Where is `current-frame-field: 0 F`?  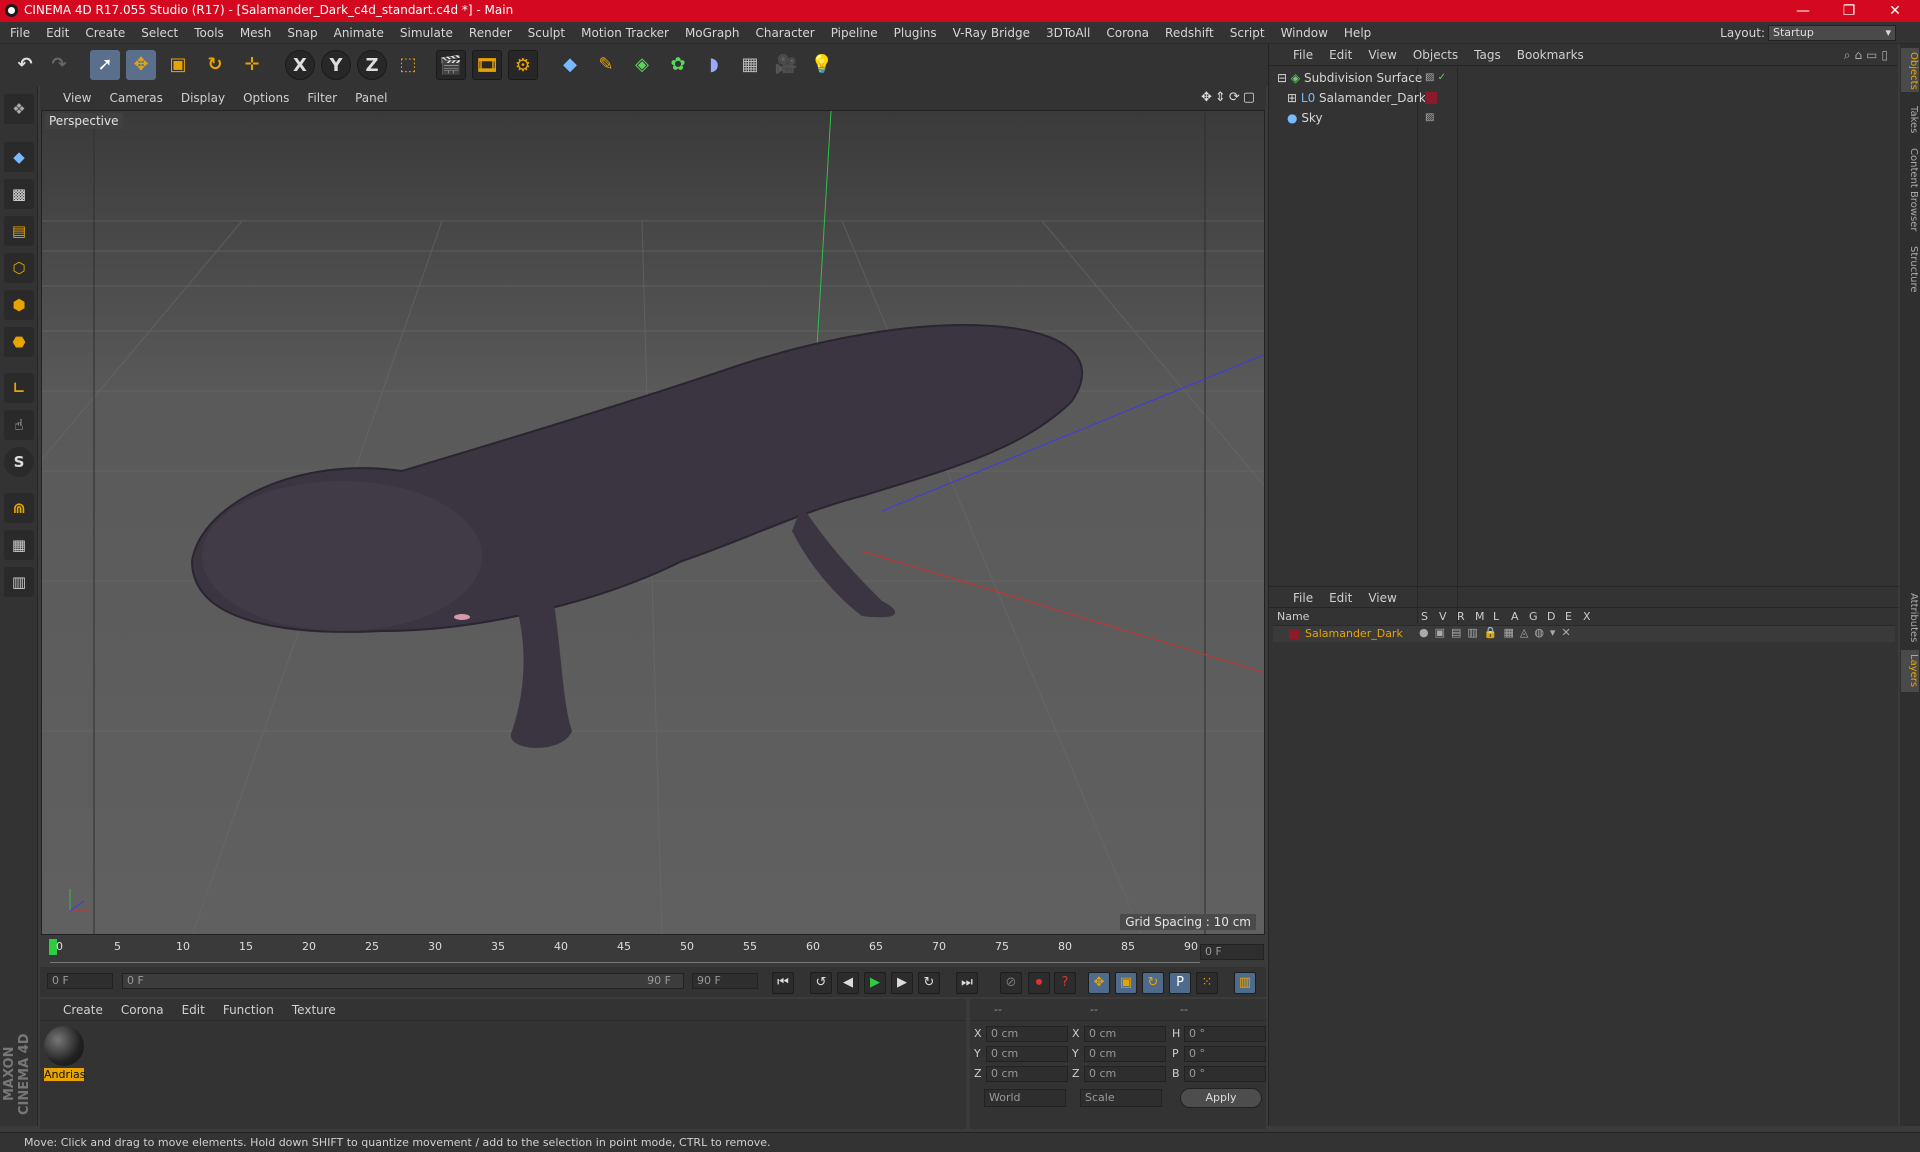
current-frame-field: 0 F is located at coordinates (1232, 952).